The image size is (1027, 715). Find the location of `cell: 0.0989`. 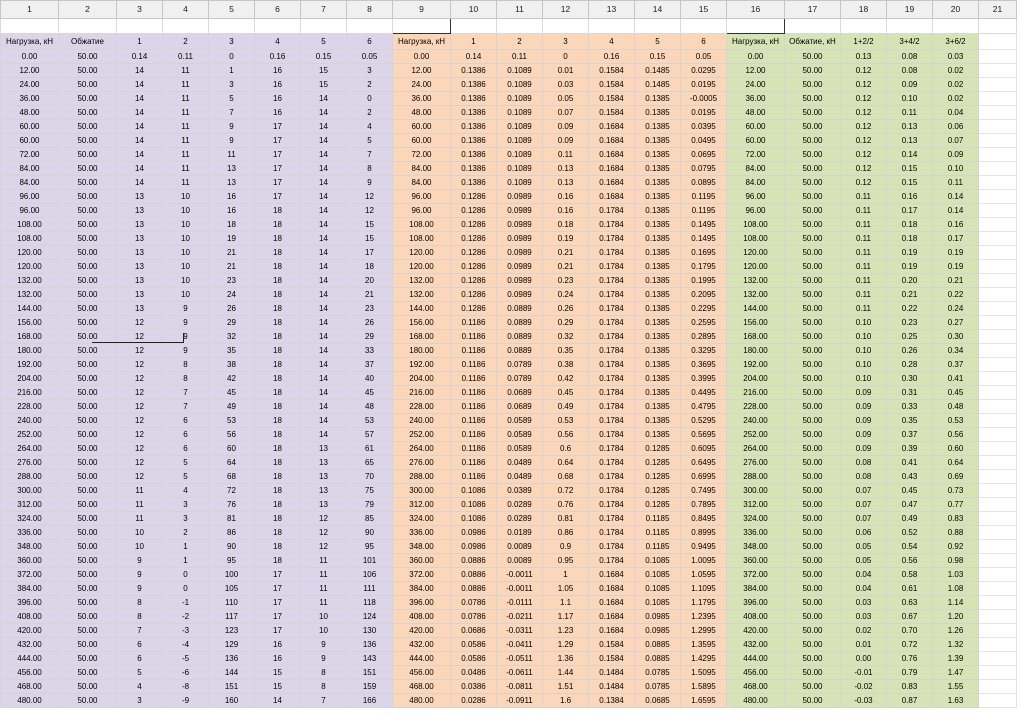

cell: 0.0989 is located at coordinates (519, 294).